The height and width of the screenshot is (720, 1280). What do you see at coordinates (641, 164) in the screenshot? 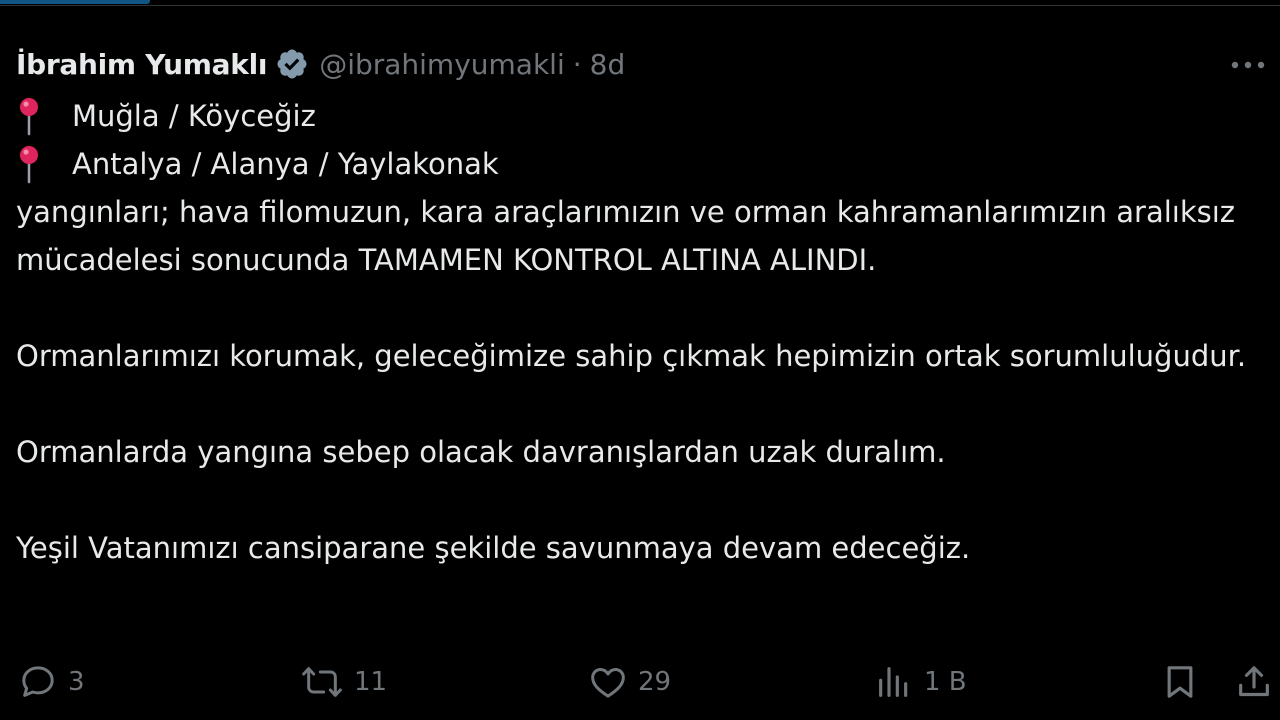
I see `location-line: Antalya / Alanya / Yaylakonak` at bounding box center [641, 164].